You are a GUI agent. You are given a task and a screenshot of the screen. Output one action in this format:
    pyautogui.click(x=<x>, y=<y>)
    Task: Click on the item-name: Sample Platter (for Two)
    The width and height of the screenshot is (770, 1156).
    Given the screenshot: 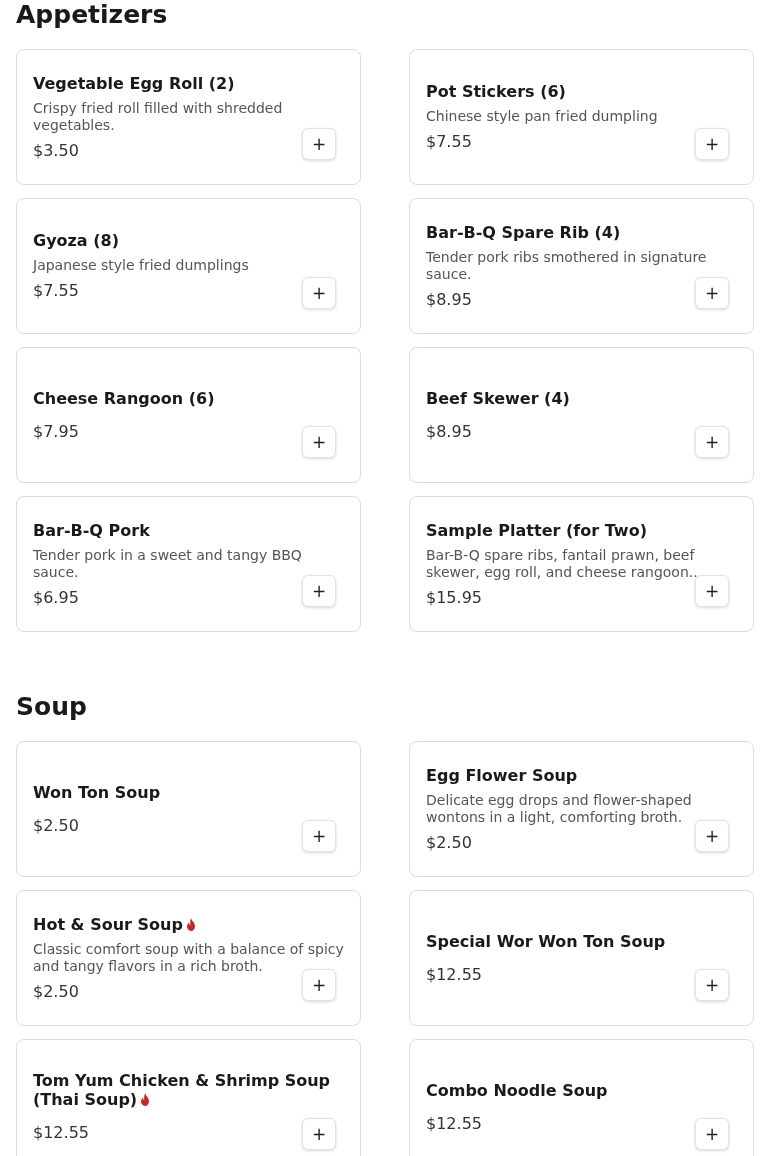 What is the action you would take?
    pyautogui.click(x=536, y=530)
    